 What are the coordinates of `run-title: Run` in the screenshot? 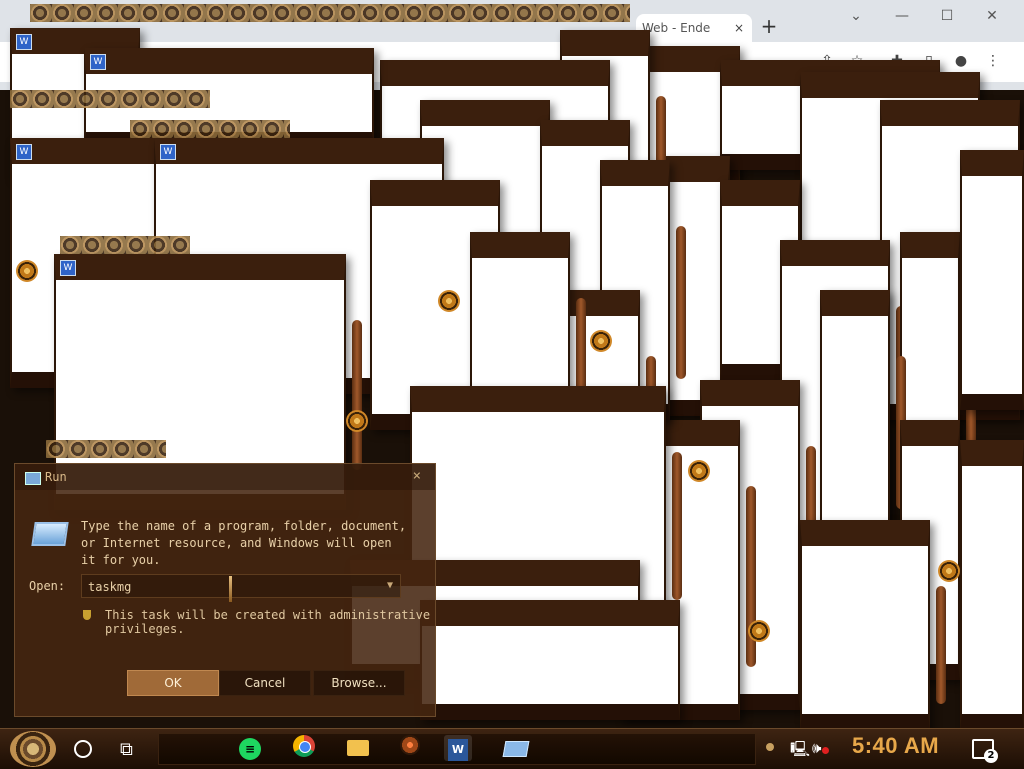 It's located at (56, 477).